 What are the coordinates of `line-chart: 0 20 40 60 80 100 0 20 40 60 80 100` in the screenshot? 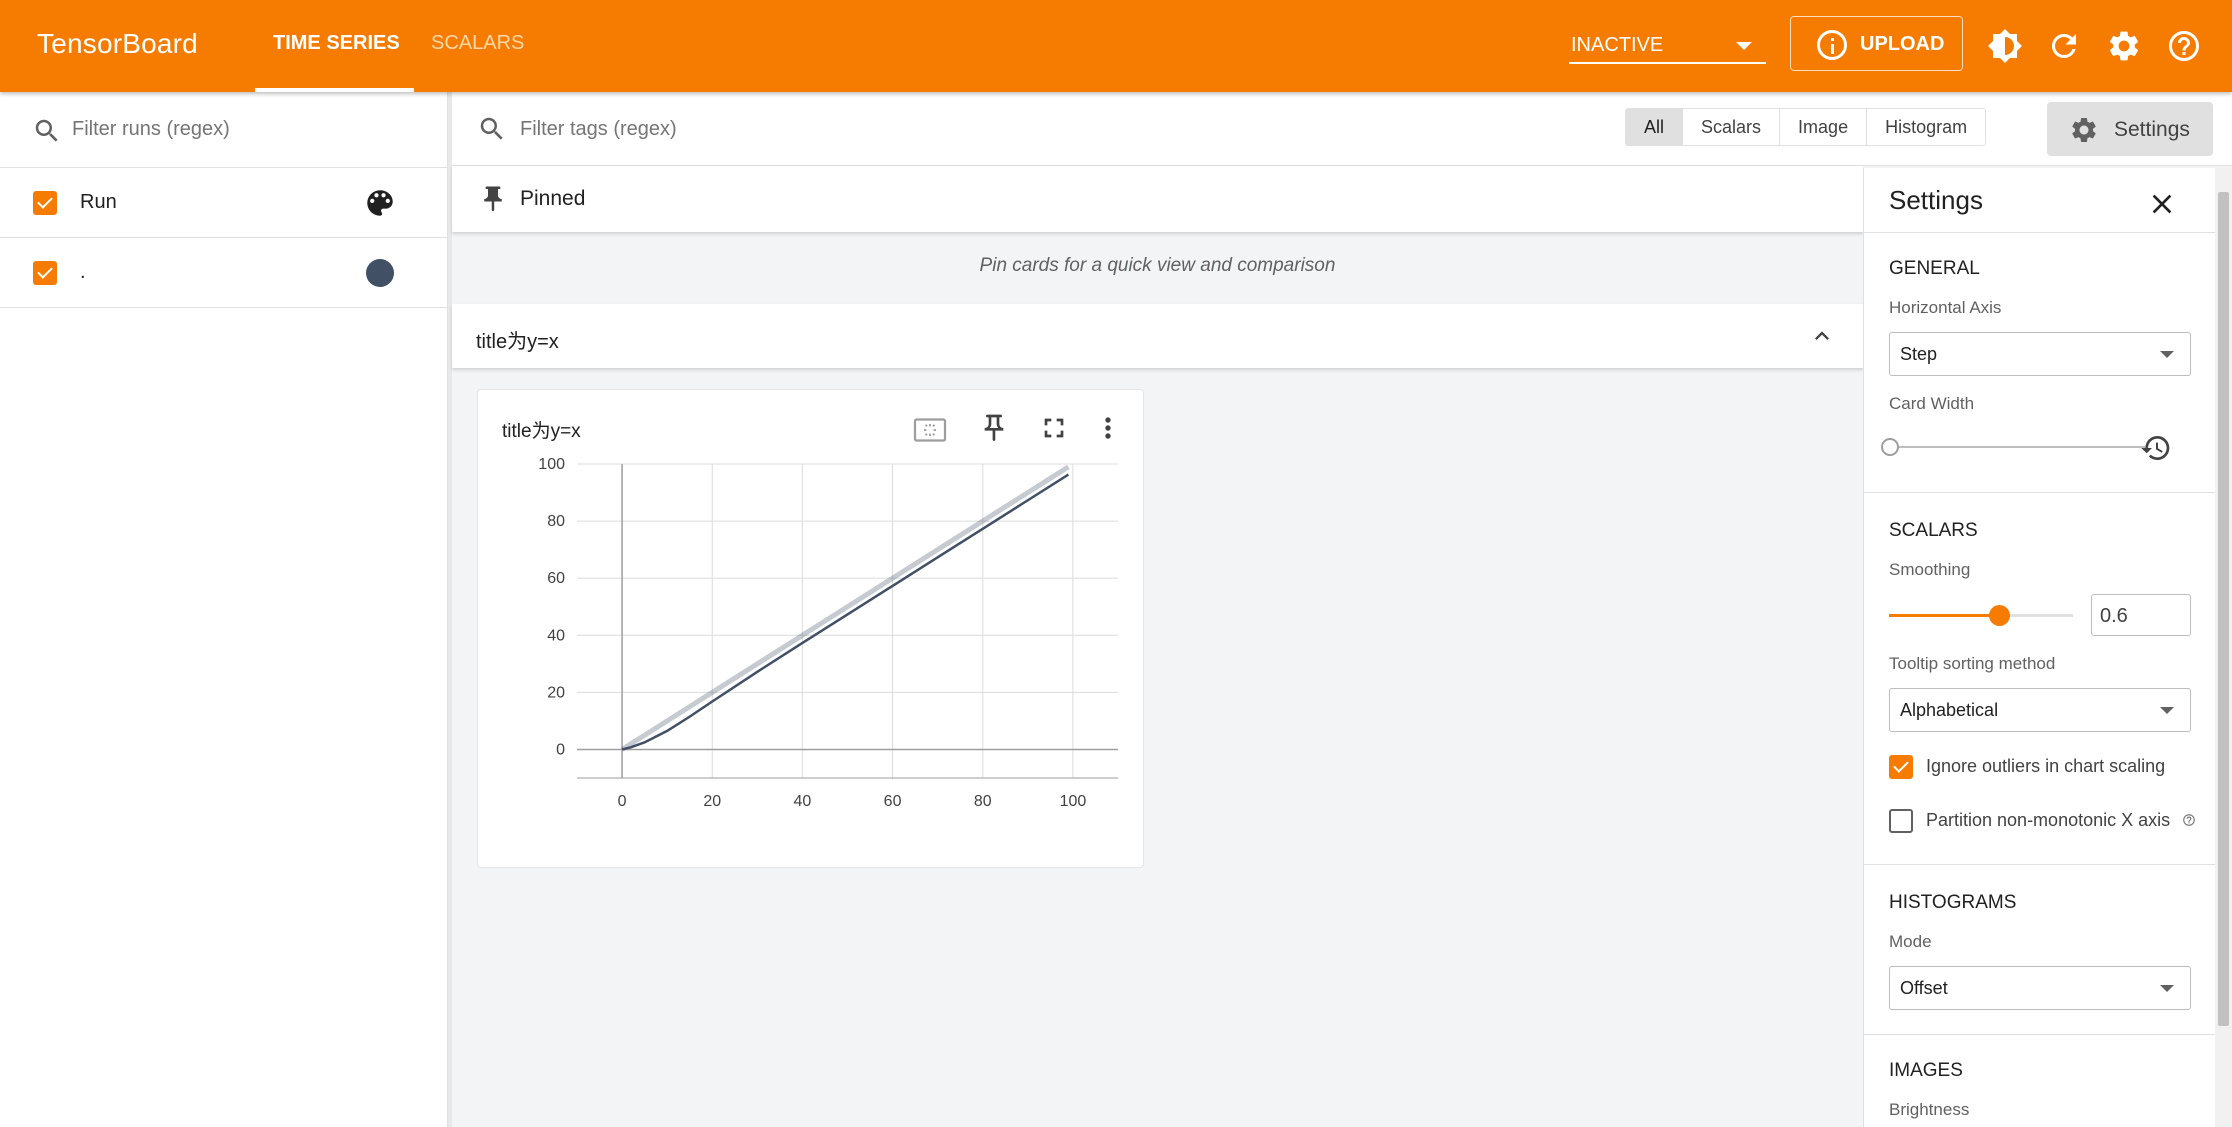 It's located at (811, 629).